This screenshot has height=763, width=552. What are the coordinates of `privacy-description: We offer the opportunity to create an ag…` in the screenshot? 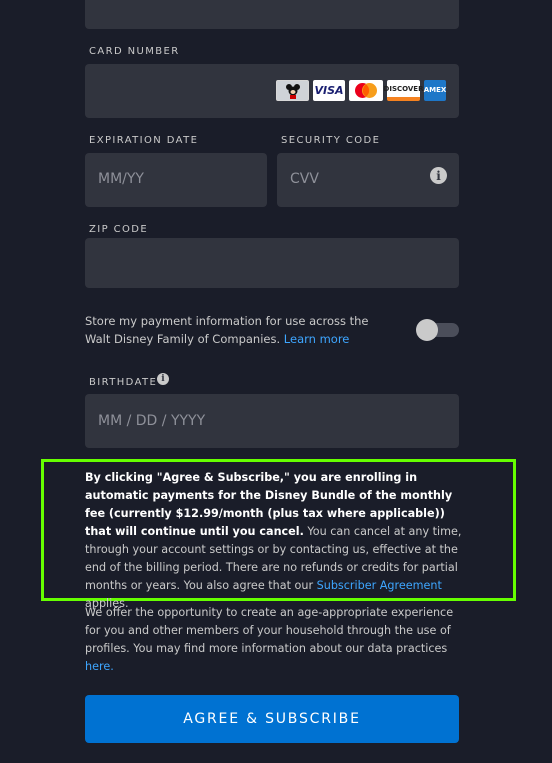 It's located at (269, 630).